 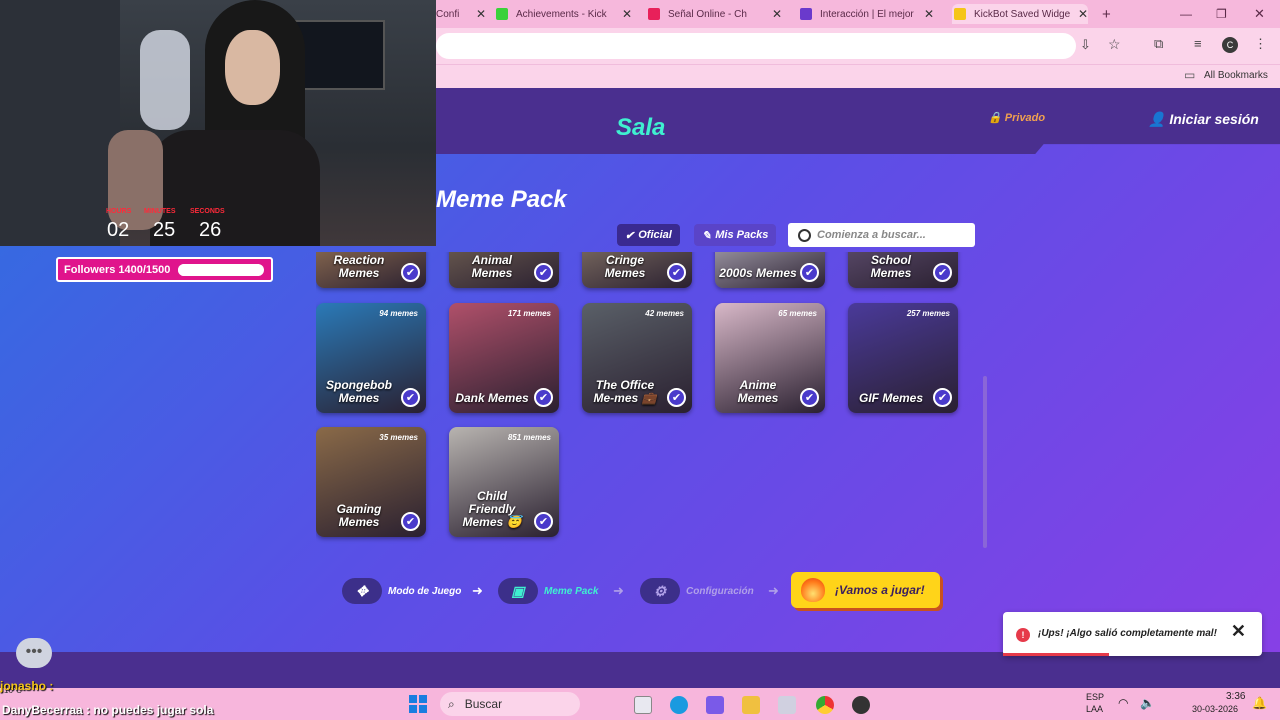 I want to click on chat-text: no puedes jugar sola, so click(x=153, y=710).